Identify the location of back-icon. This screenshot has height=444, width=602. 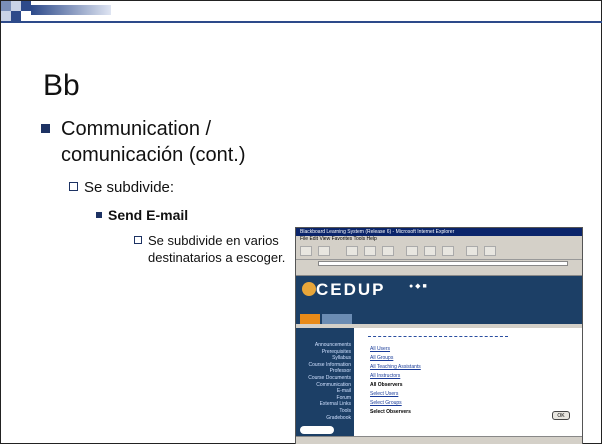
(306, 251).